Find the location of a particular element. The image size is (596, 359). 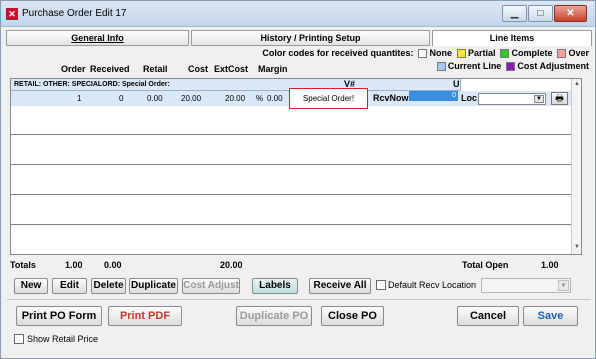

cost-adjust-button: Cost Adjust is located at coordinates (211, 286).